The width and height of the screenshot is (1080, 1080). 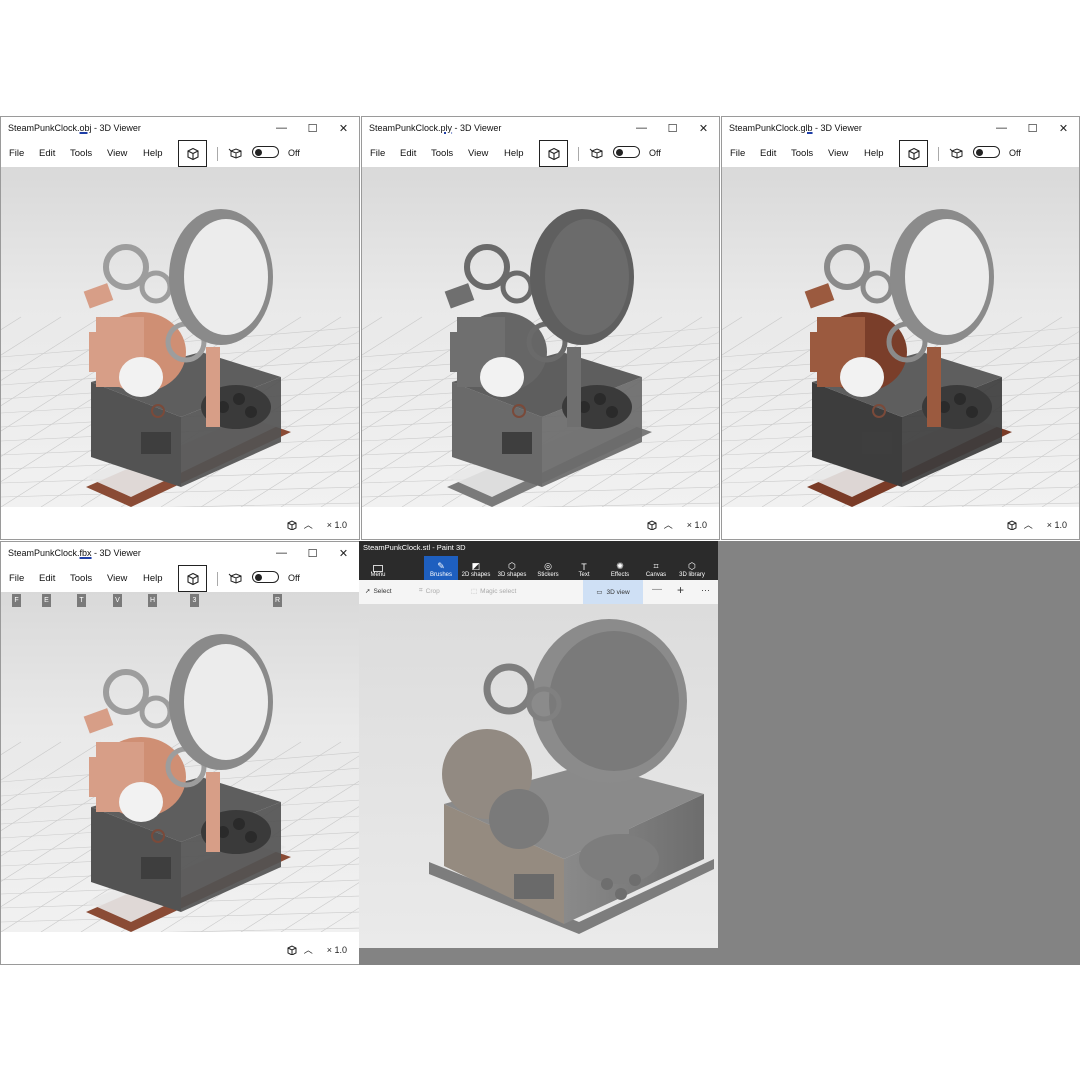 I want to click on select-tool: ➚ Select, so click(x=378, y=591).